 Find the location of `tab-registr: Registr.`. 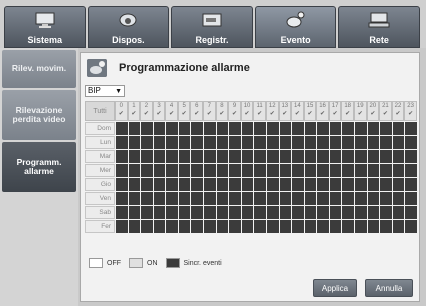

tab-registr: Registr. is located at coordinates (212, 27).